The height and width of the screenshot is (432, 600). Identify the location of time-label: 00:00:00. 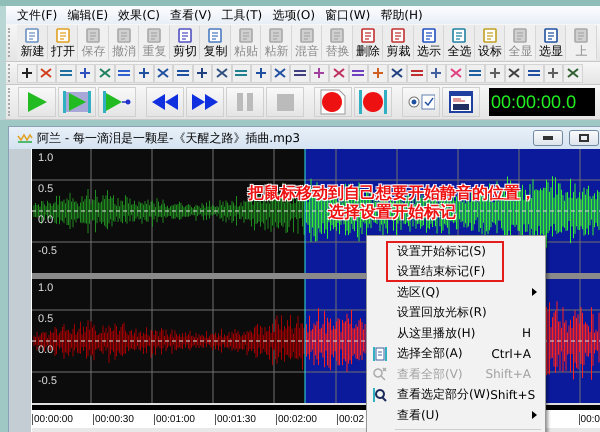
(62, 419).